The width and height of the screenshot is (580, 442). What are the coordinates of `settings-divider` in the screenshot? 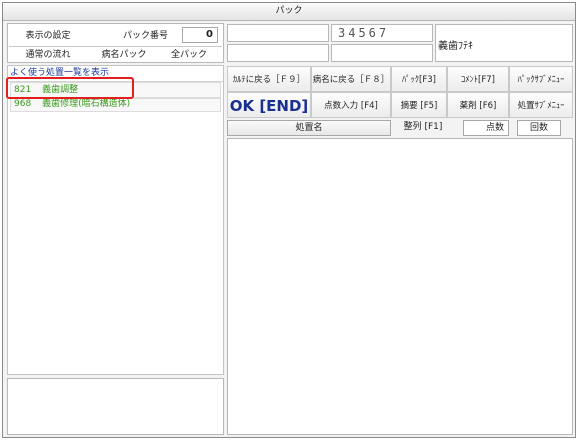 It's located at (115, 46).